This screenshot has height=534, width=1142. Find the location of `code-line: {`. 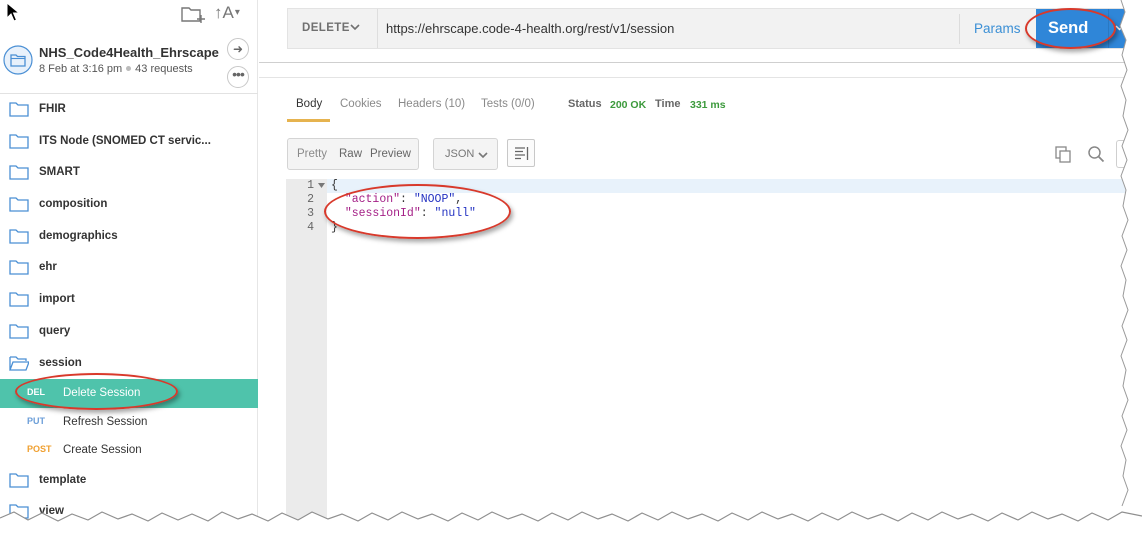

code-line: { is located at coordinates (334, 185).